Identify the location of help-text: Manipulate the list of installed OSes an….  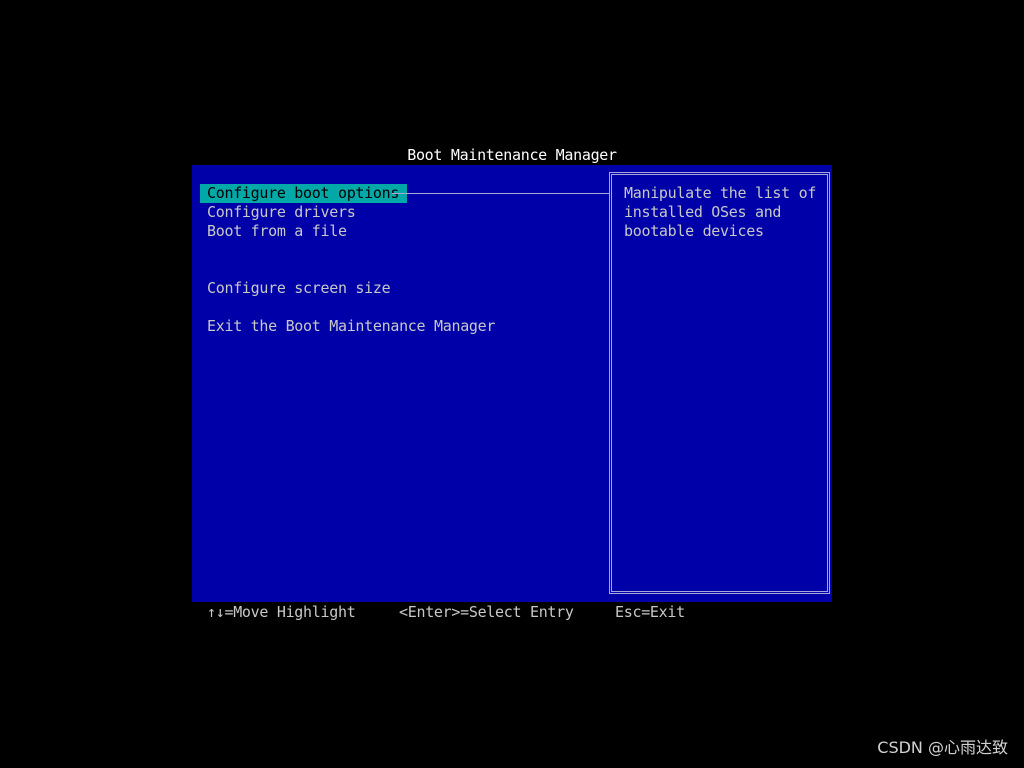
(724, 212).